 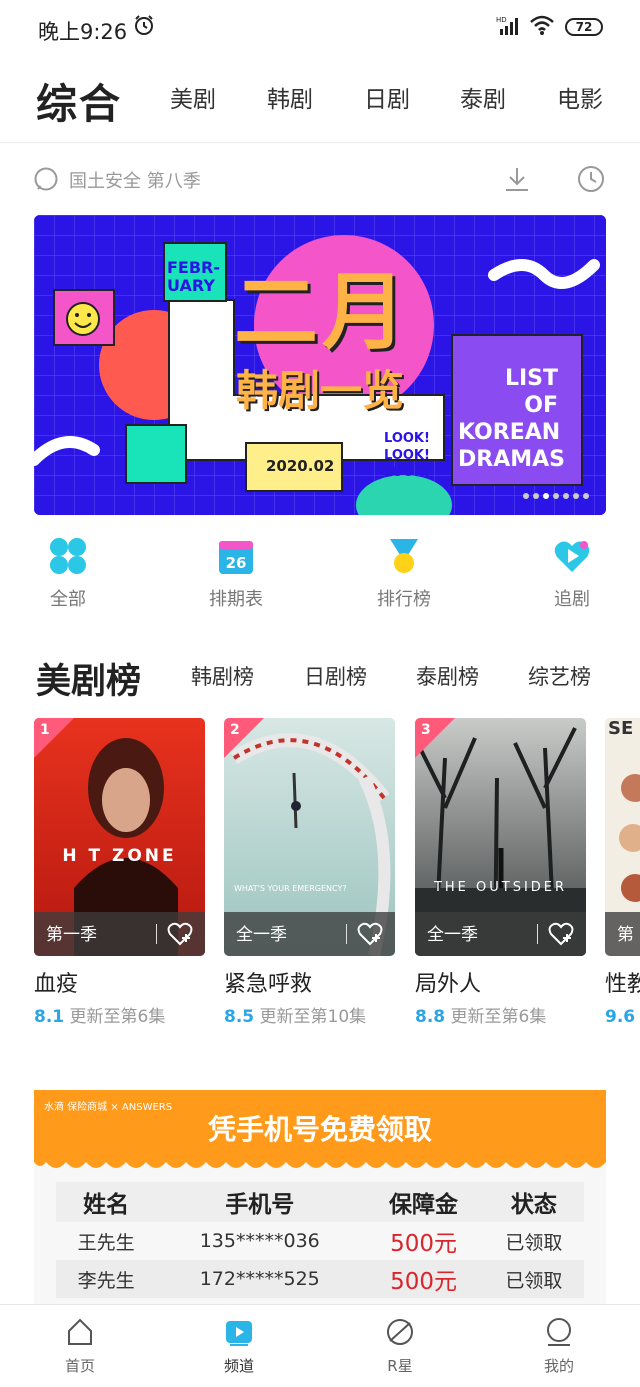 What do you see at coordinates (559, 676) in the screenshot?
I see `ranking-tab-variety: 综艺榜` at bounding box center [559, 676].